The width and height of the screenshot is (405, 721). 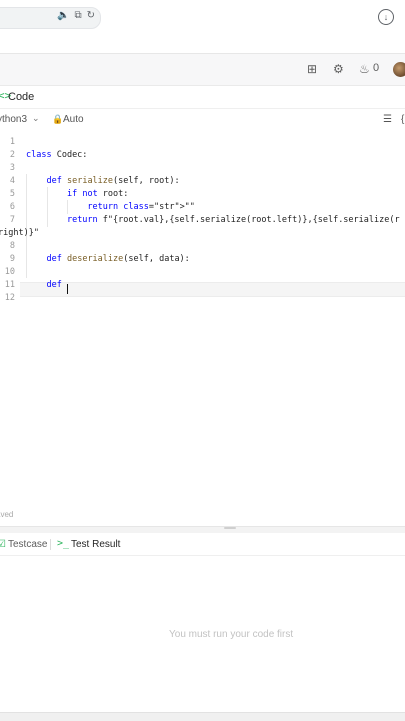 What do you see at coordinates (12, 259) in the screenshot?
I see `line-number: 9` at bounding box center [12, 259].